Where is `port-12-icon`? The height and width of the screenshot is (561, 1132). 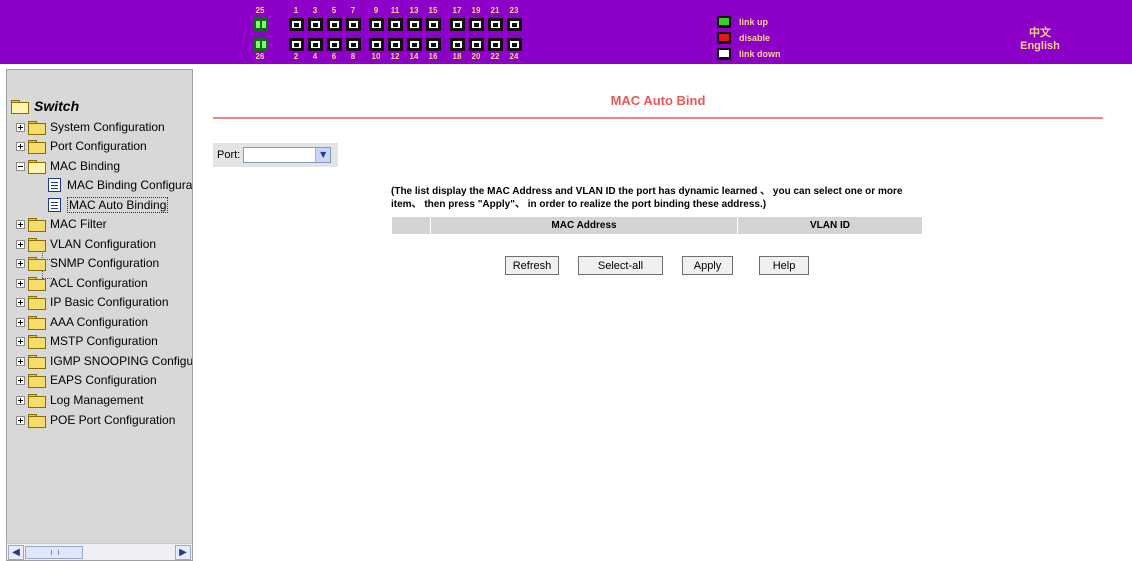
port-12-icon is located at coordinates (395, 44).